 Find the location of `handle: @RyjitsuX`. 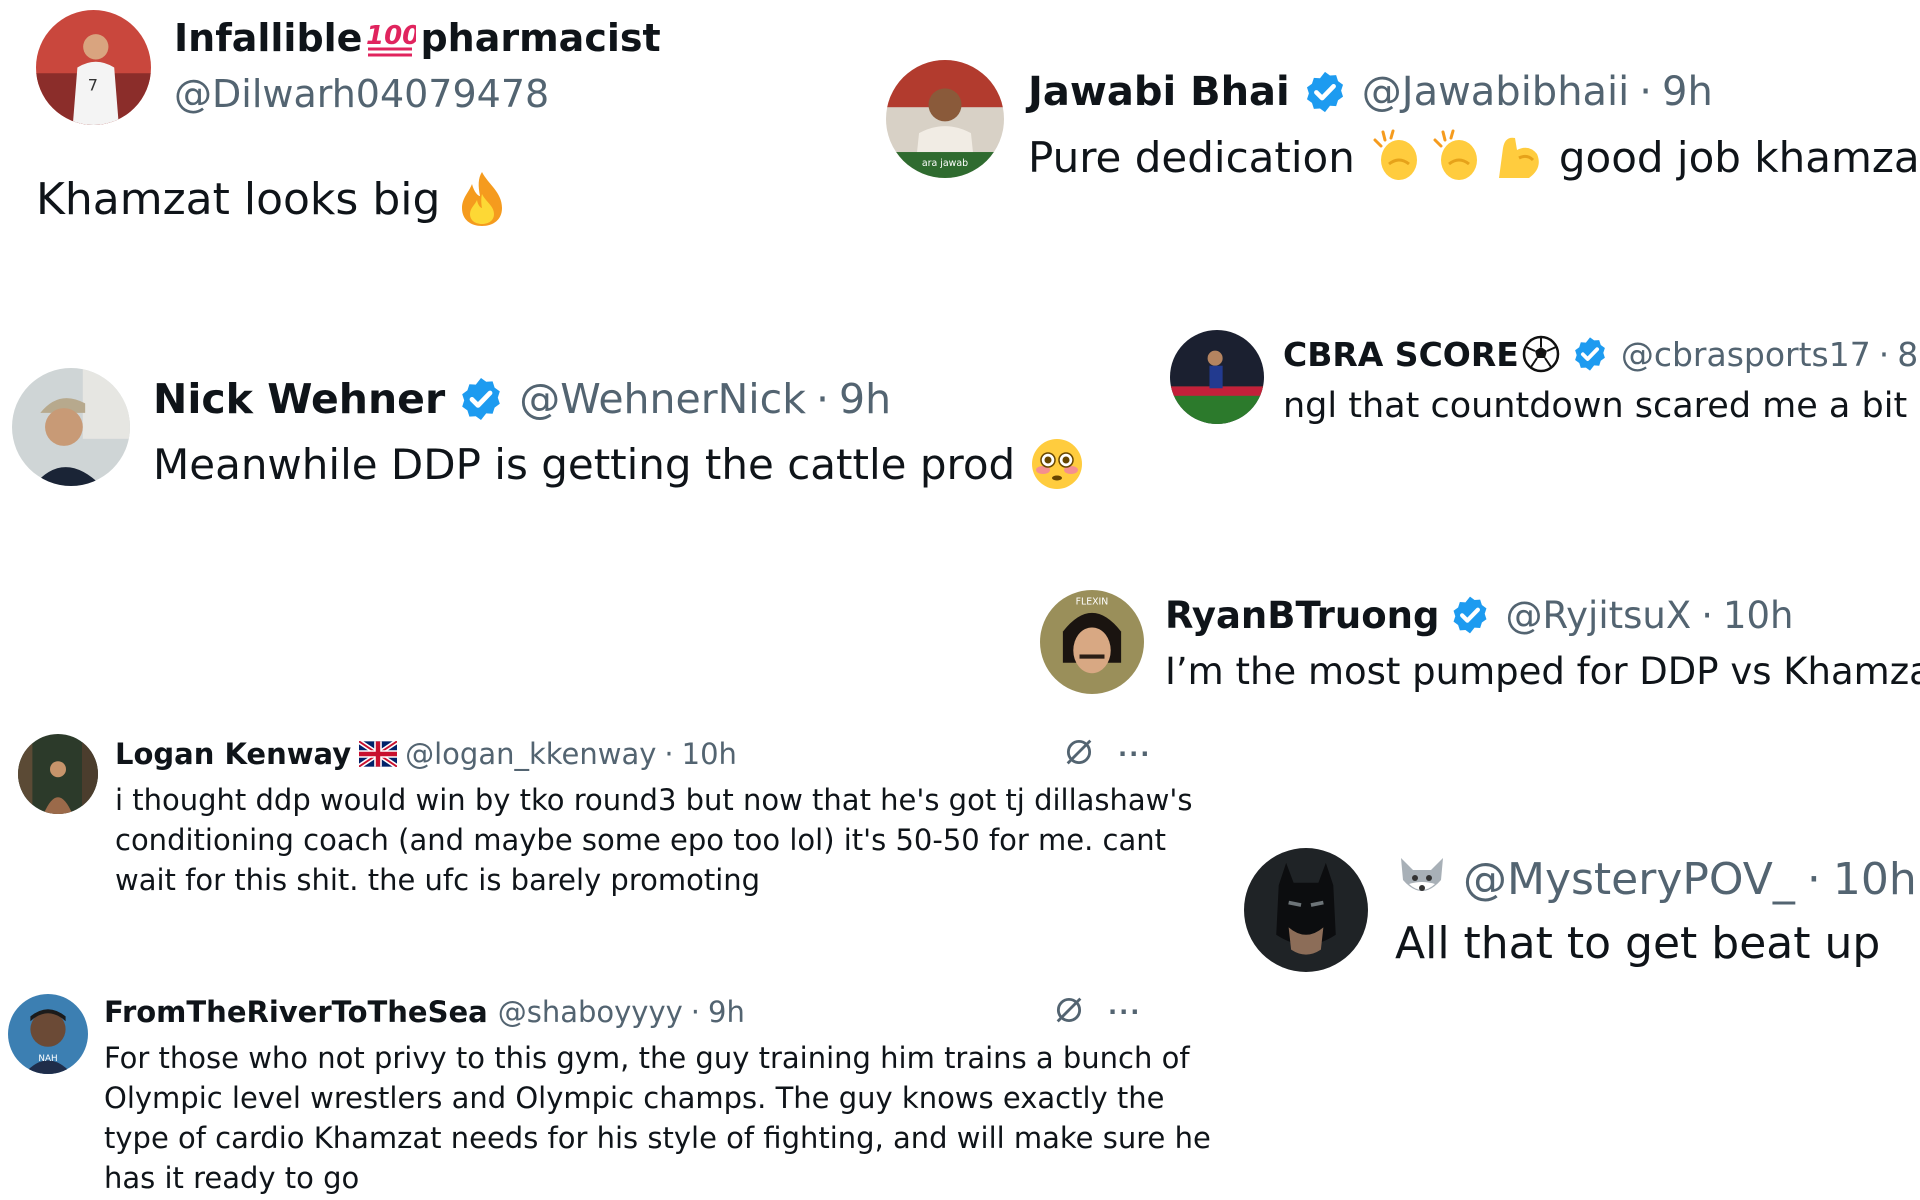

handle: @RyjitsuX is located at coordinates (1598, 615).